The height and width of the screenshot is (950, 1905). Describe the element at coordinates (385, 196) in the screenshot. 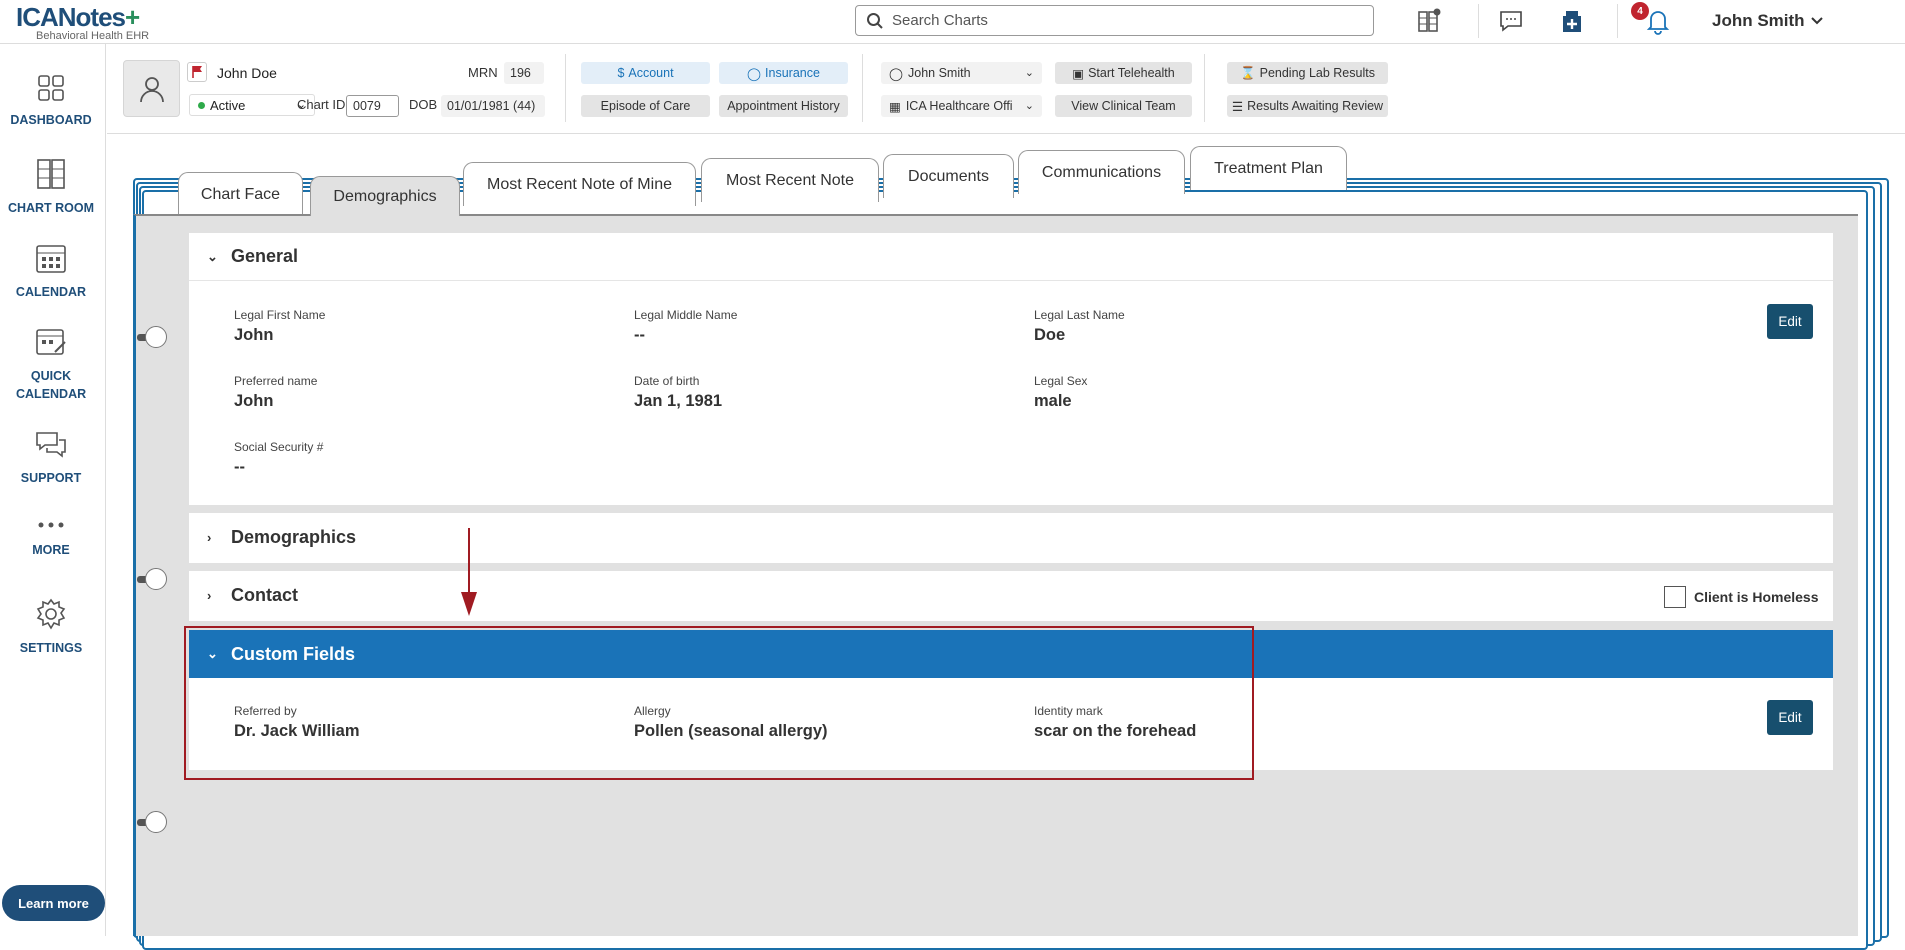

I see `tab-demographics: Demographics` at that location.